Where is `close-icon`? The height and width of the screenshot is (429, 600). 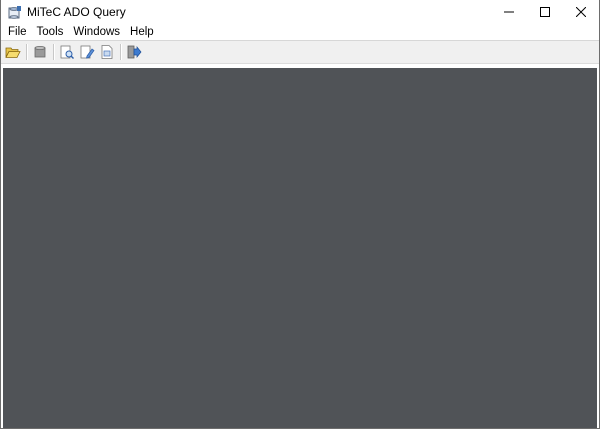
close-icon is located at coordinates (581, 12).